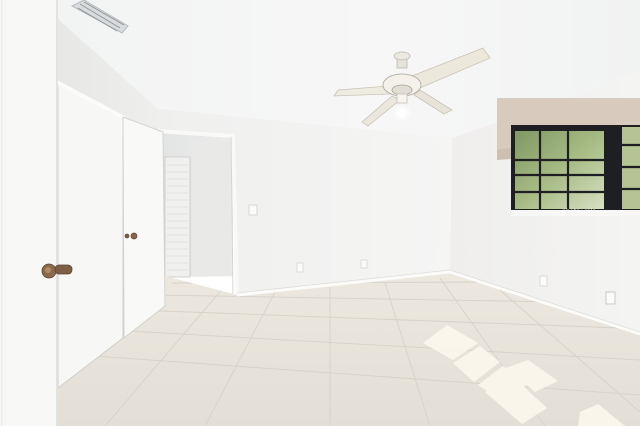  I want to click on room-door, so click(29, 213).